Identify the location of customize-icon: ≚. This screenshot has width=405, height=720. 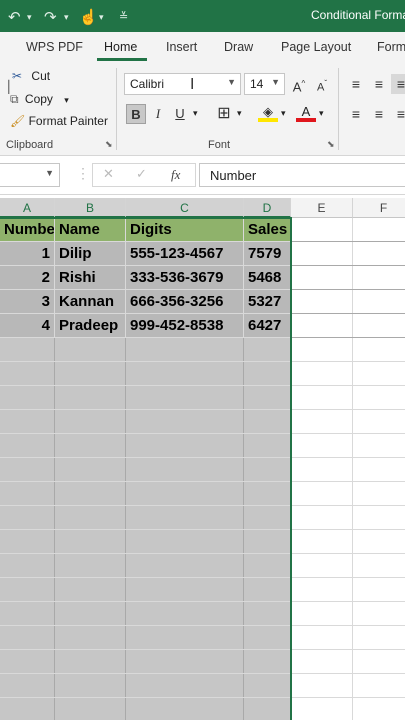
(123, 16).